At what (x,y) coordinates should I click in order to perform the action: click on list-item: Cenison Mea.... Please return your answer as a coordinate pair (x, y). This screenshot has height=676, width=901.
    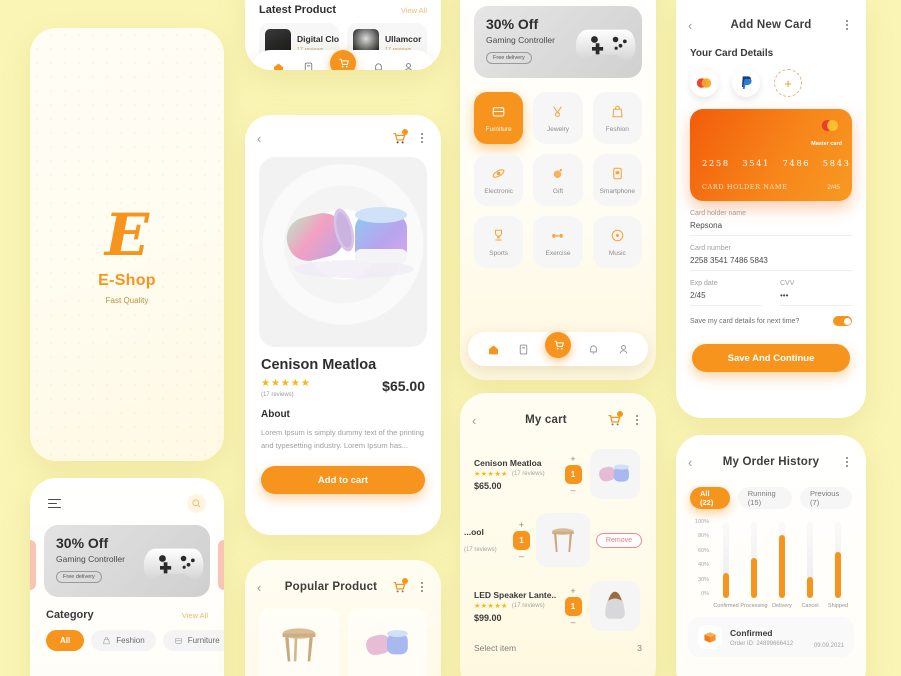
    Looking at the image, I should click on (387, 642).